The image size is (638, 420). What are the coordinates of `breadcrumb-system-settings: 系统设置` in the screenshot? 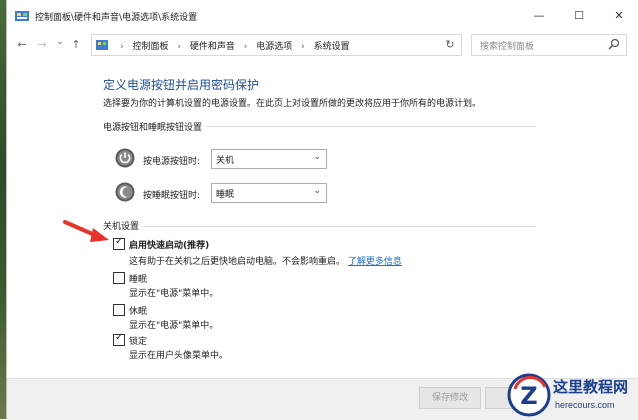 It's located at (332, 47).